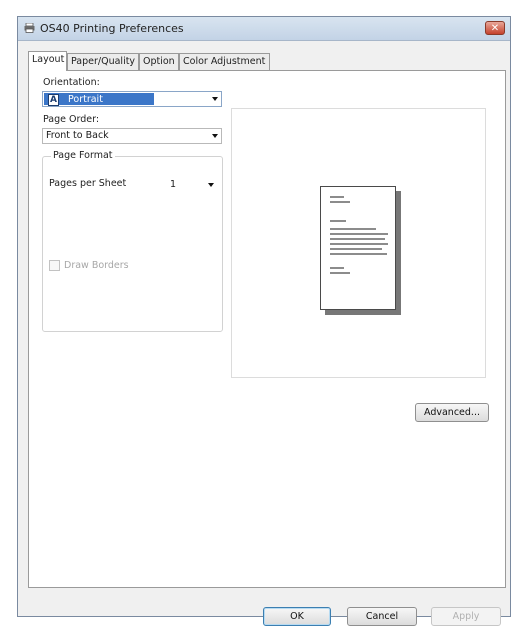  What do you see at coordinates (264, 29) in the screenshot?
I see `title-bar: OS40 Printing Preferences ✕` at bounding box center [264, 29].